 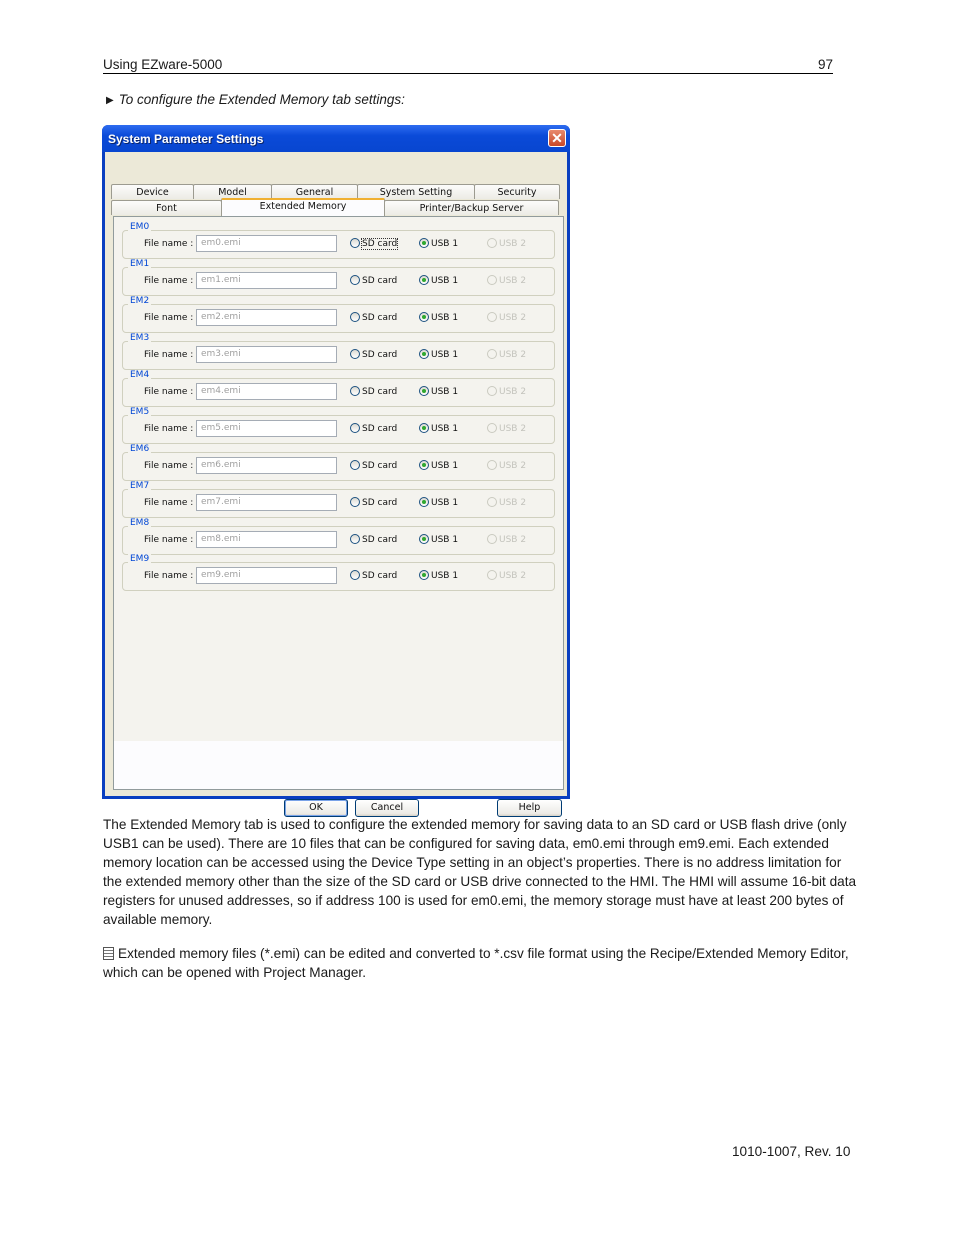 I want to click on file-name-input: em9.emi, so click(x=266, y=575).